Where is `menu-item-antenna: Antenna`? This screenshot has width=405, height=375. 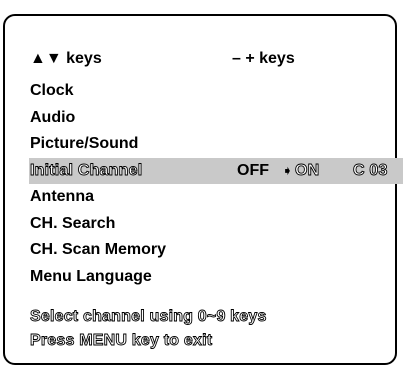
menu-item-antenna: Antenna is located at coordinates (216, 197).